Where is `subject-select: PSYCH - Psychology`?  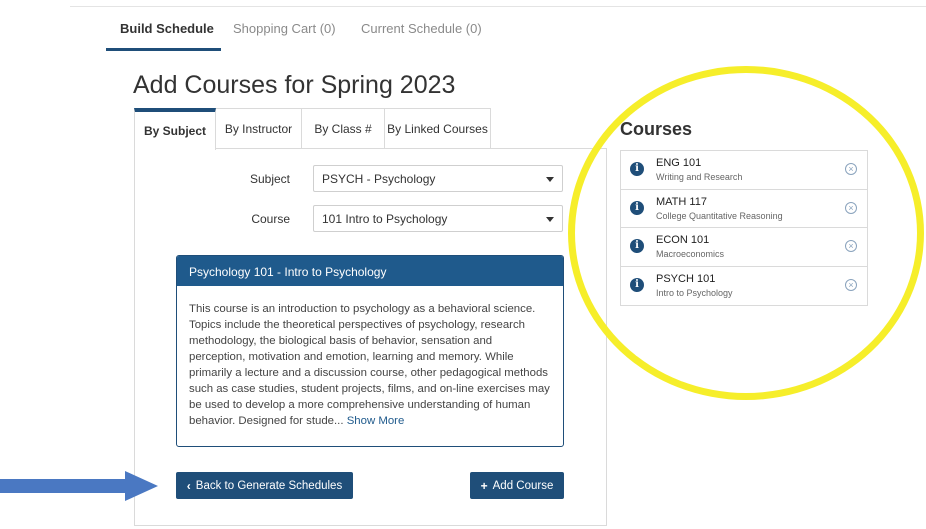 subject-select: PSYCH - Psychology is located at coordinates (438, 178).